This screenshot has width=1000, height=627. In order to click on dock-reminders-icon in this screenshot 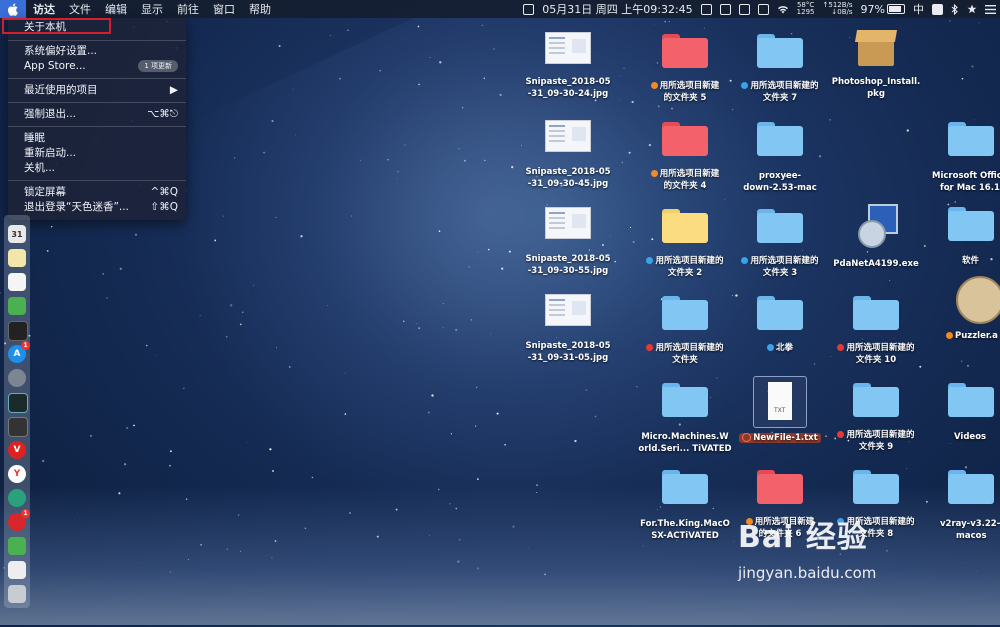, I will do `click(17, 282)`.